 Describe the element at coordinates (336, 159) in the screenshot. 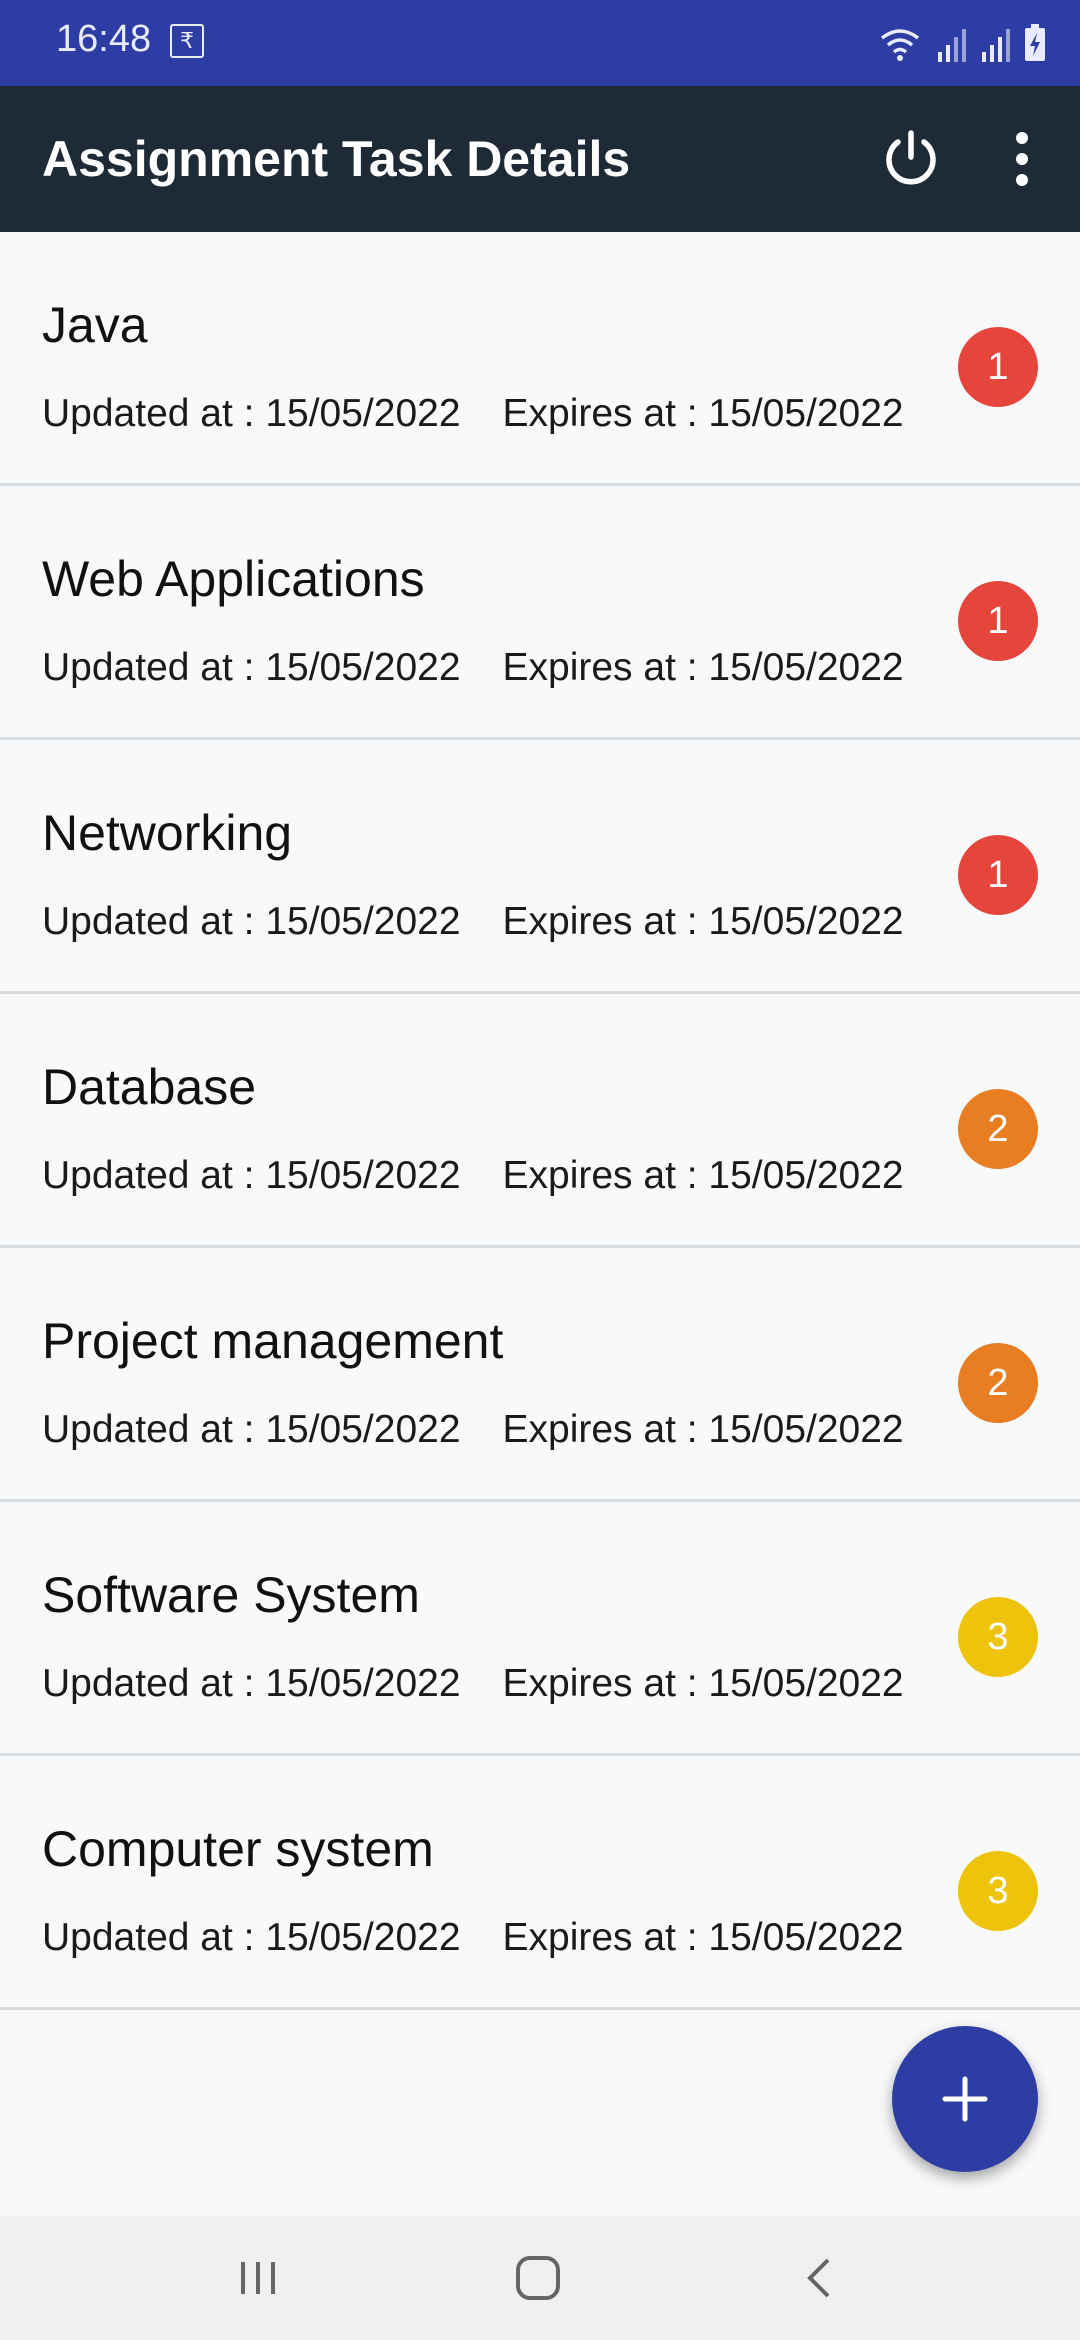

I see `page-title: Assignment Task Details` at that location.